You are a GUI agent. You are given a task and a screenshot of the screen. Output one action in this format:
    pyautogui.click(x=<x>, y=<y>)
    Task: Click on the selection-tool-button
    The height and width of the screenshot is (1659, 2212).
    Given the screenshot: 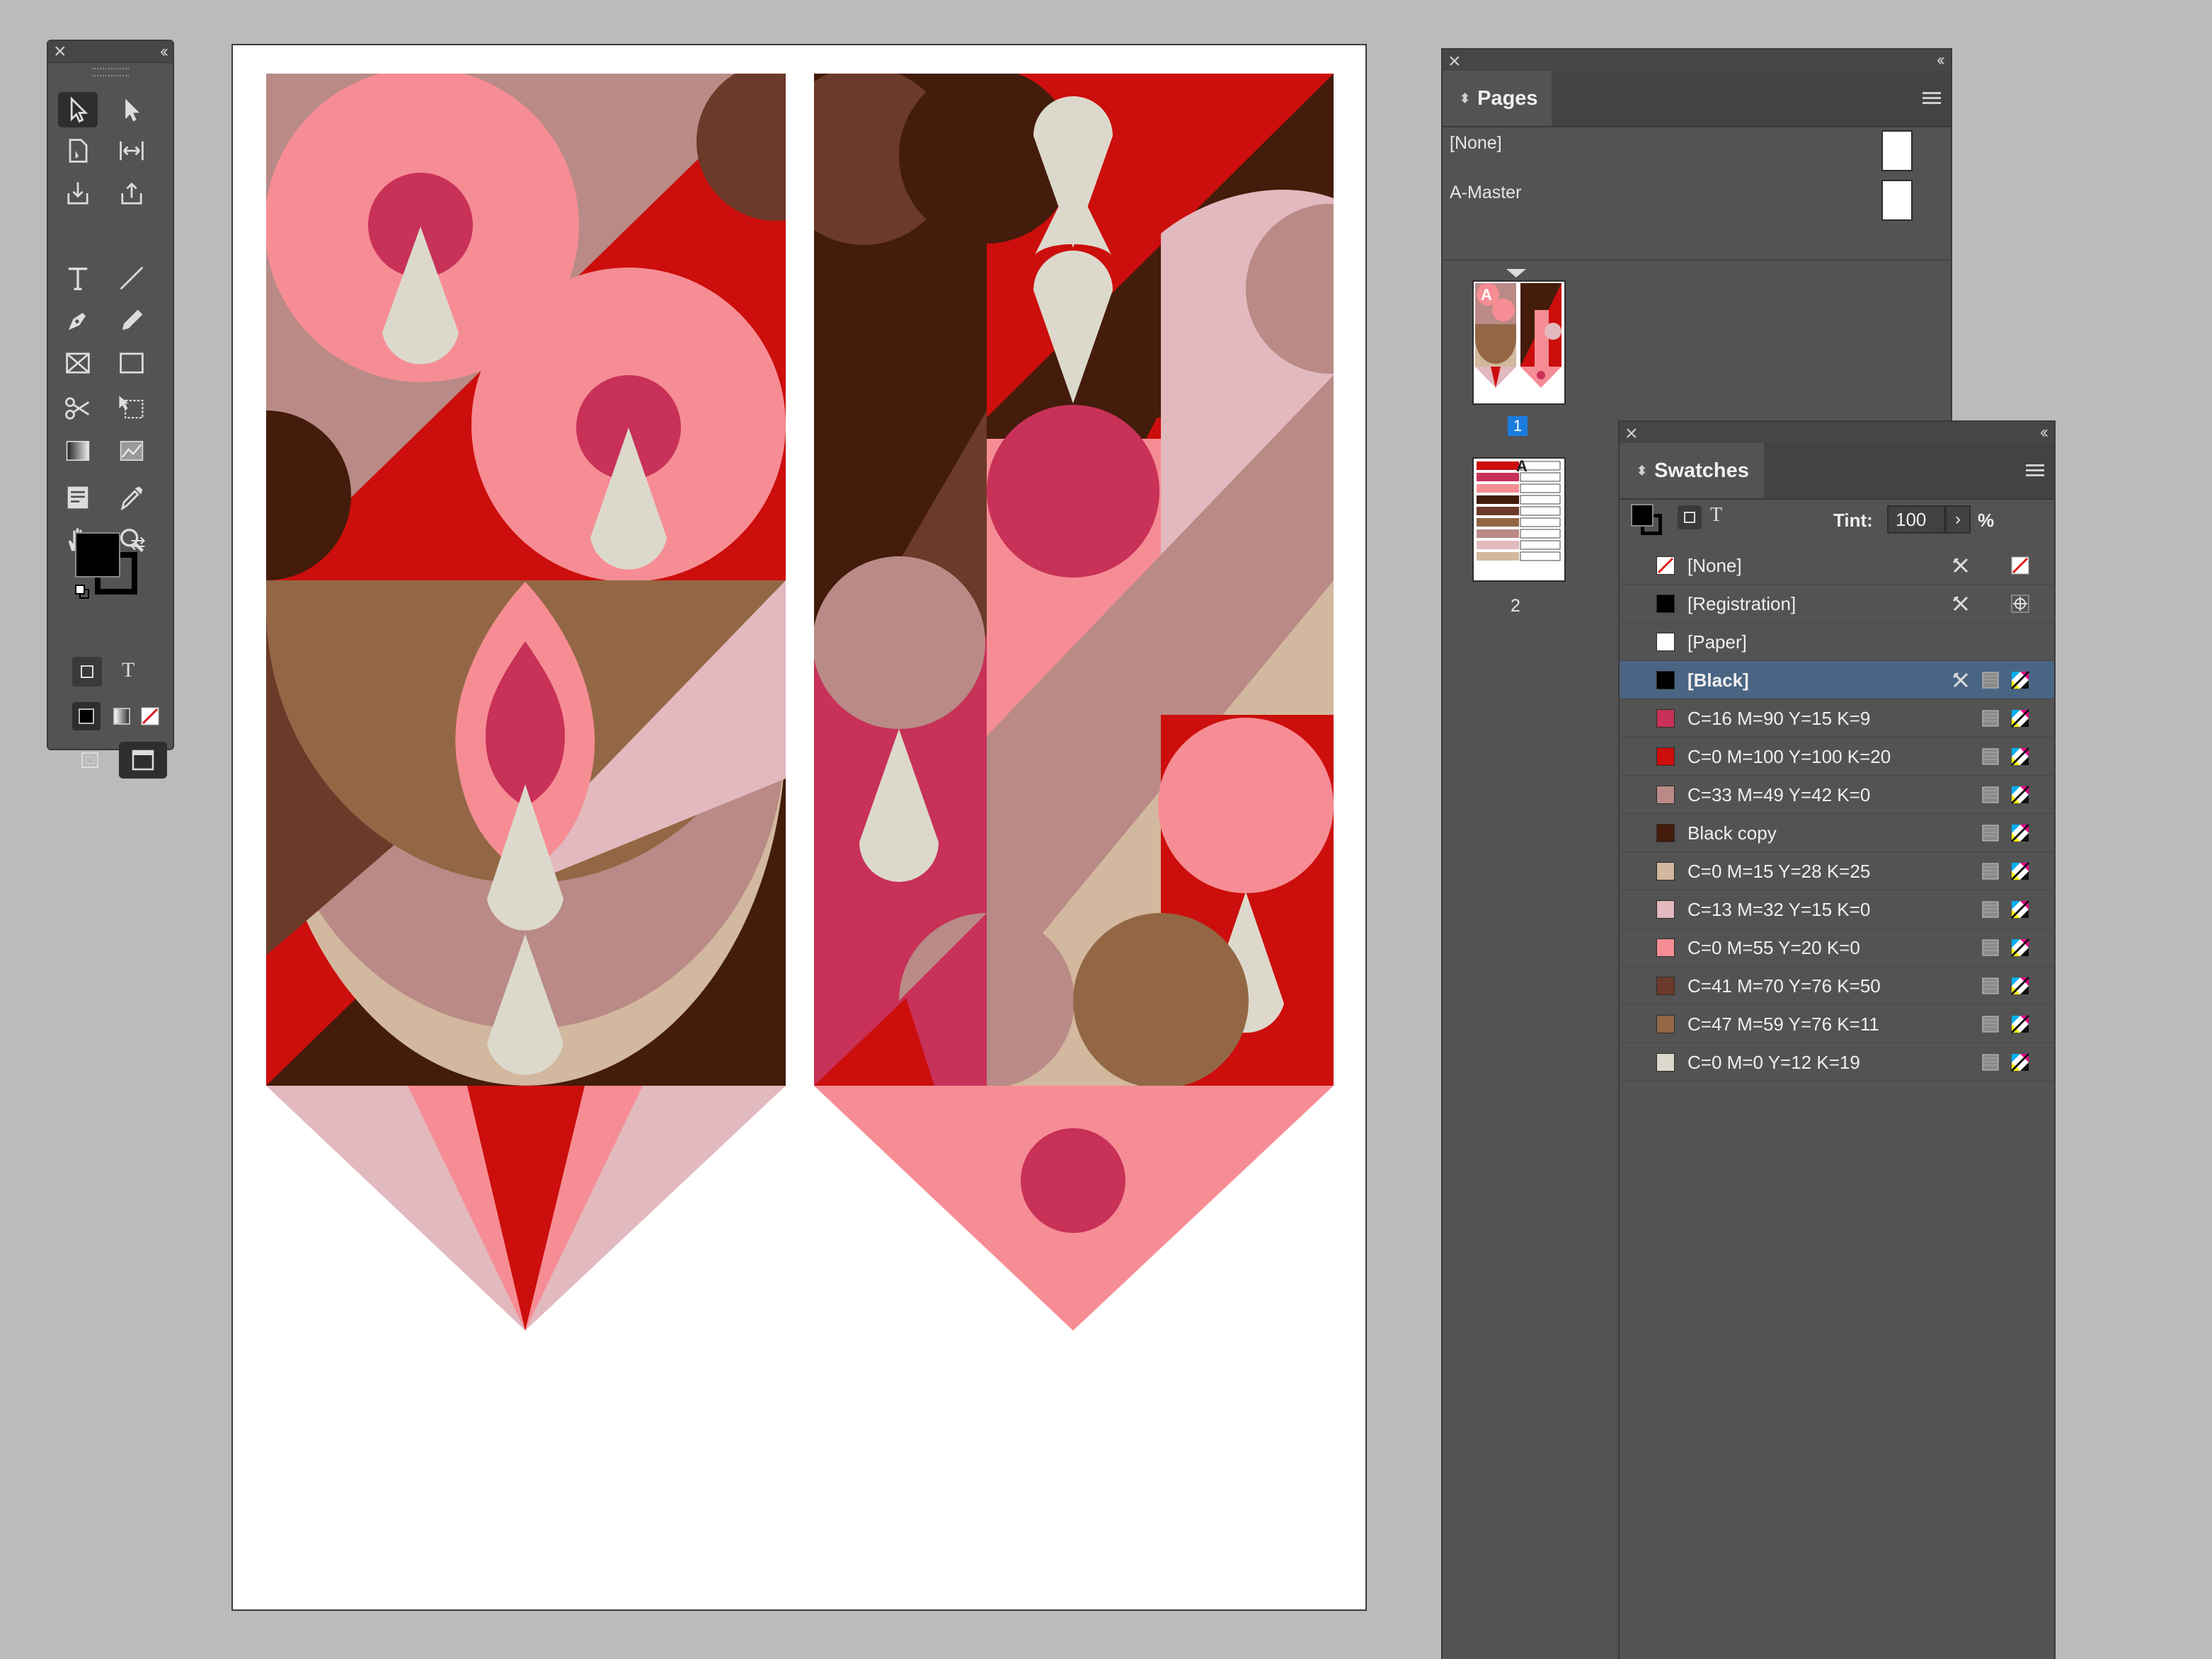 What is the action you would take?
    pyautogui.click(x=78, y=109)
    